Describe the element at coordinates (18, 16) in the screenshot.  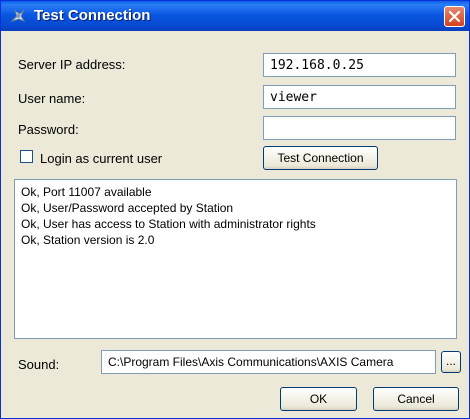
I see `connection-icon` at that location.